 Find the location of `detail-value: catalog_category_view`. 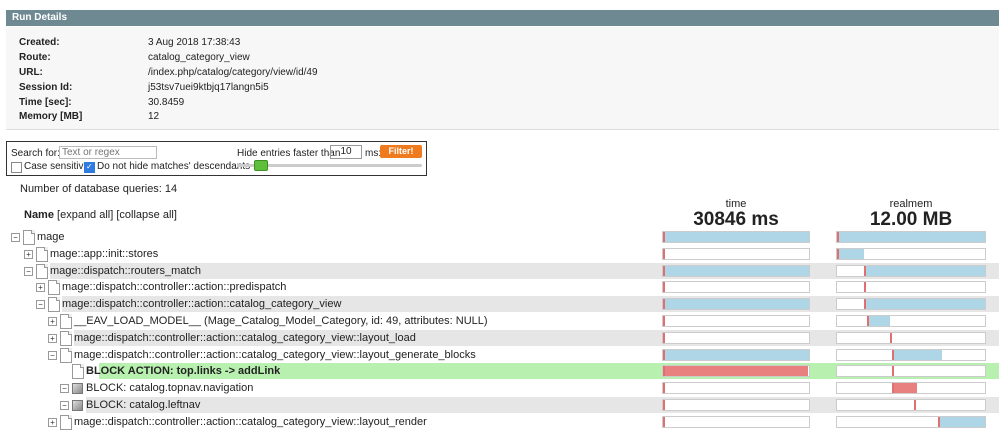

detail-value: catalog_category_view is located at coordinates (199, 57).